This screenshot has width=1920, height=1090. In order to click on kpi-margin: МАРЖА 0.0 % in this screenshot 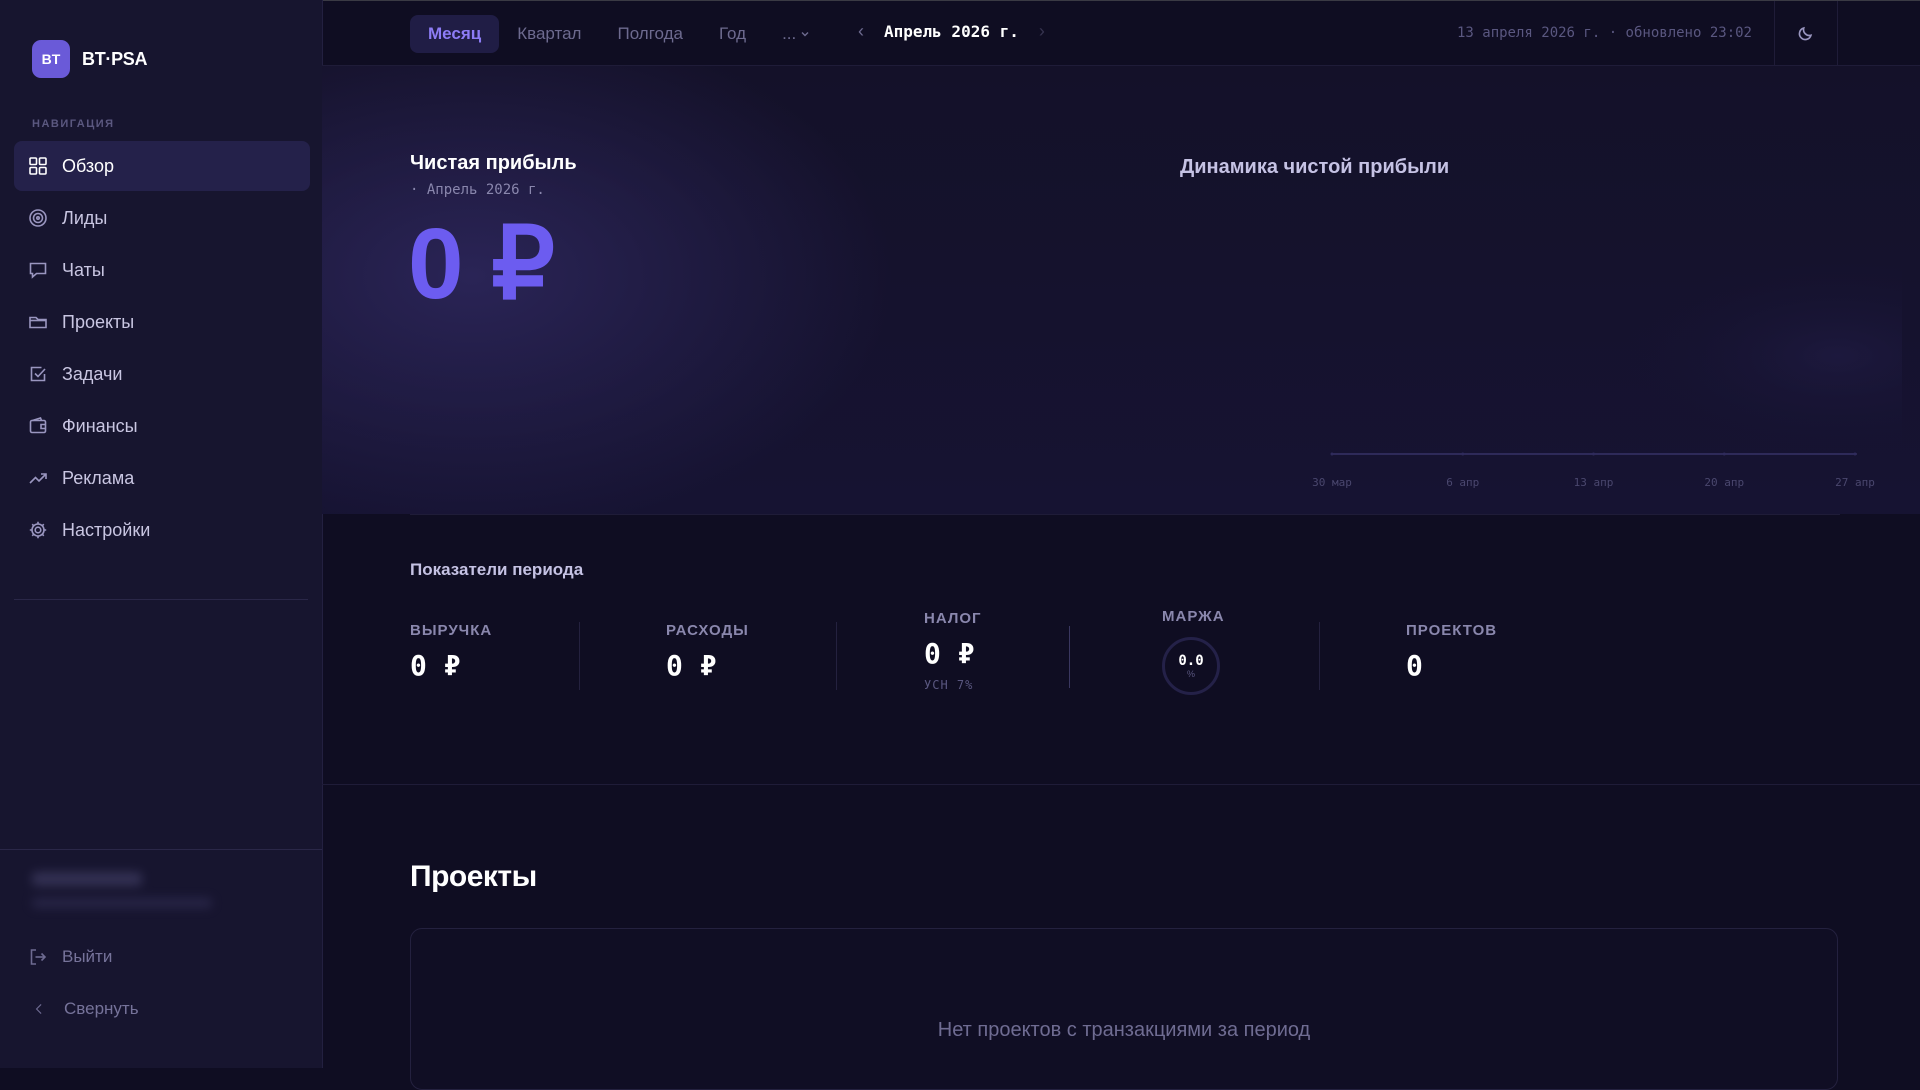, I will do `click(1193, 651)`.